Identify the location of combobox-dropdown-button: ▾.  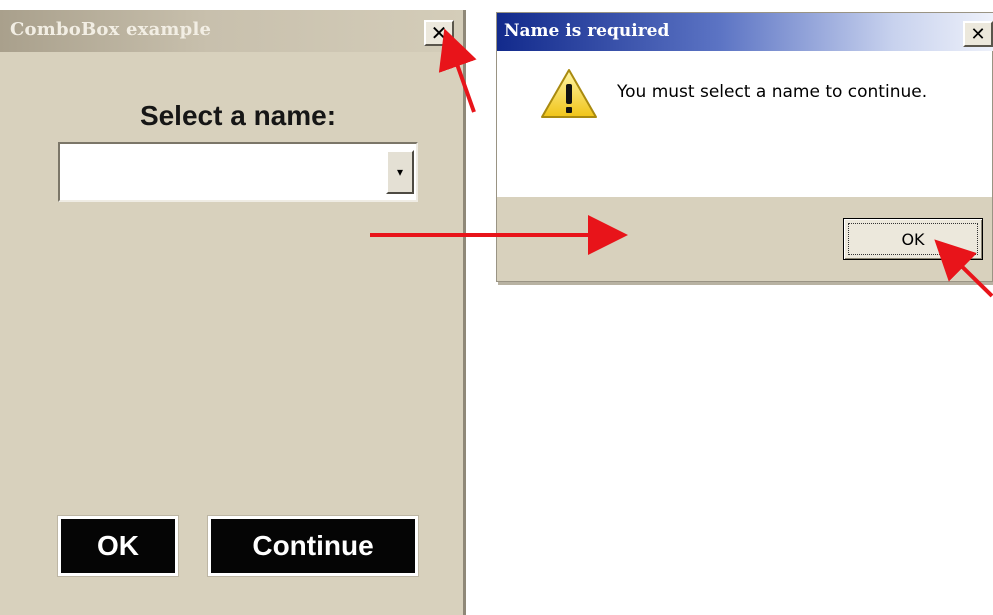
(400, 172).